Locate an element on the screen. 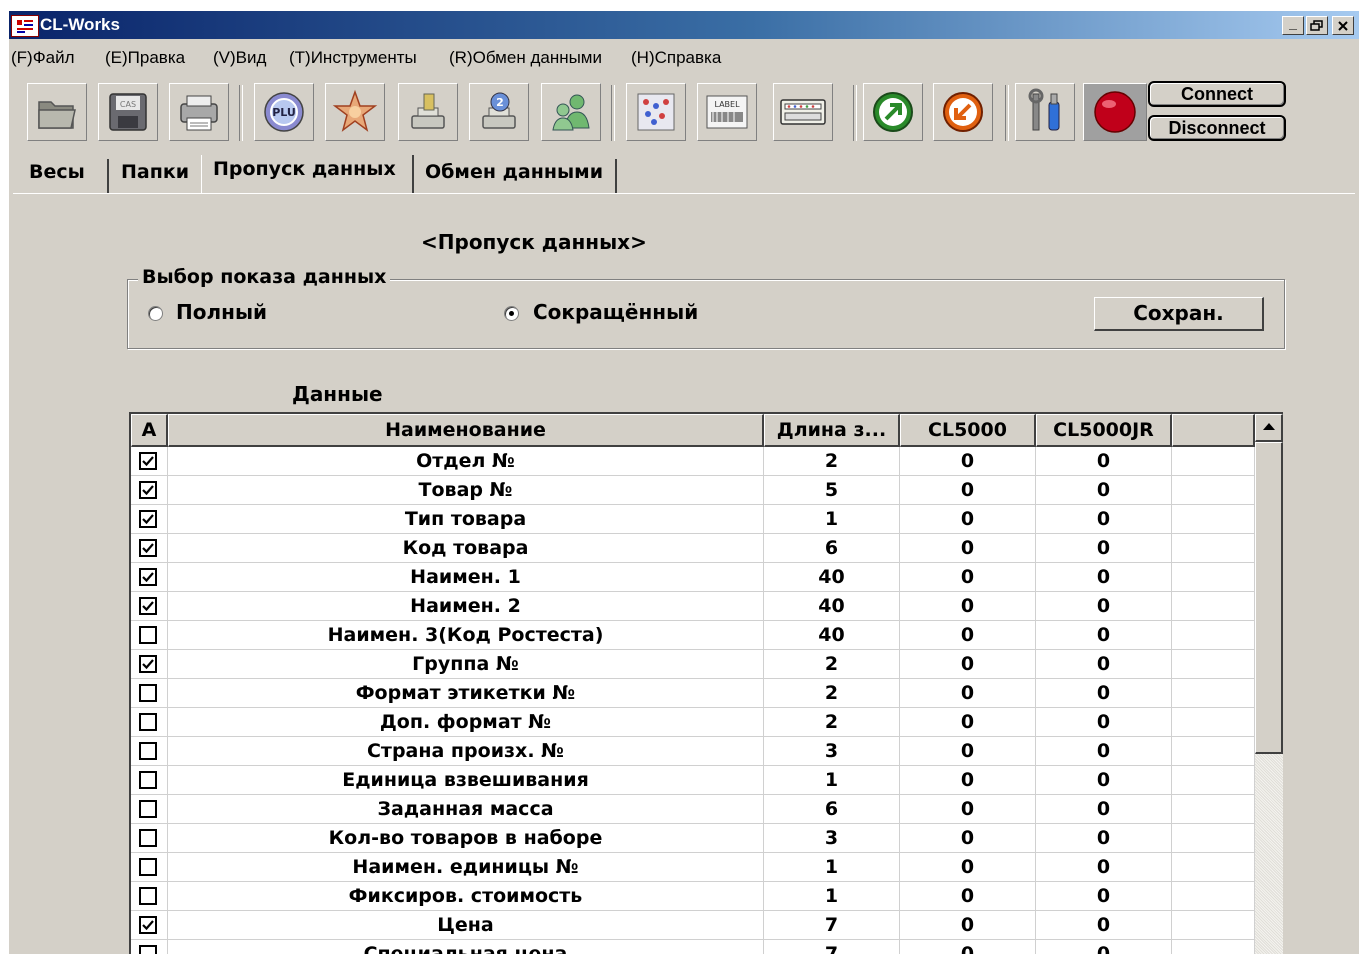  print-button is located at coordinates (199, 112).